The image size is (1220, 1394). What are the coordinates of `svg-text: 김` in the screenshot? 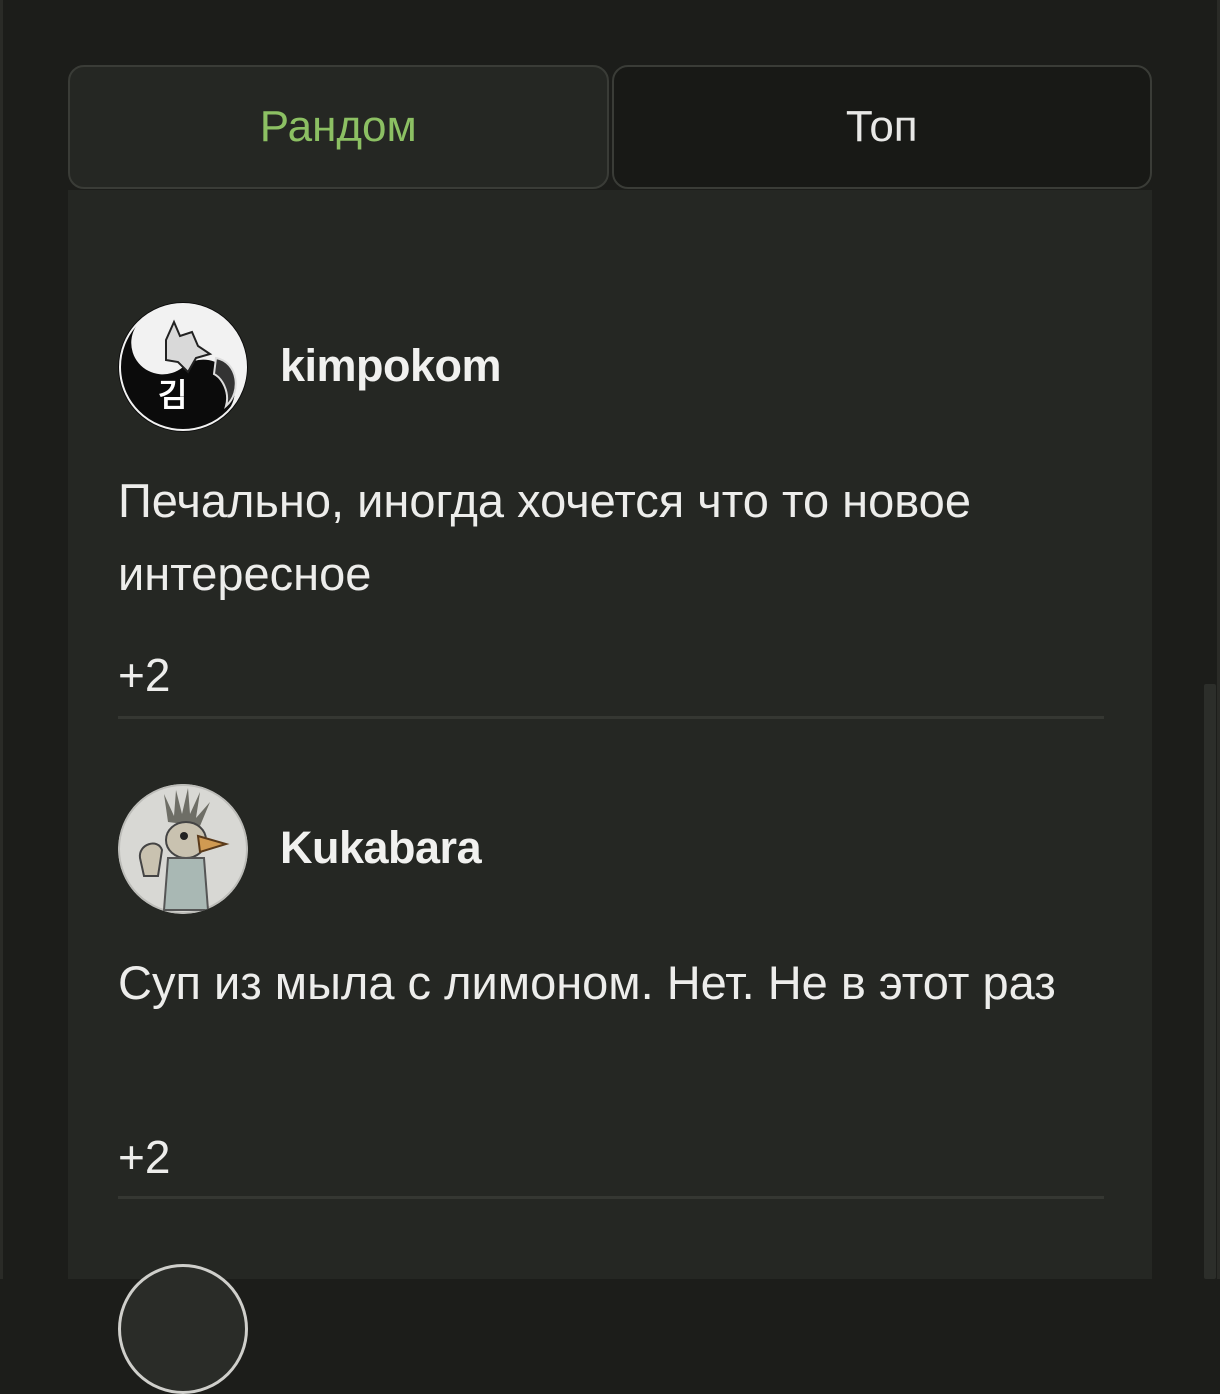 It's located at (172, 395).